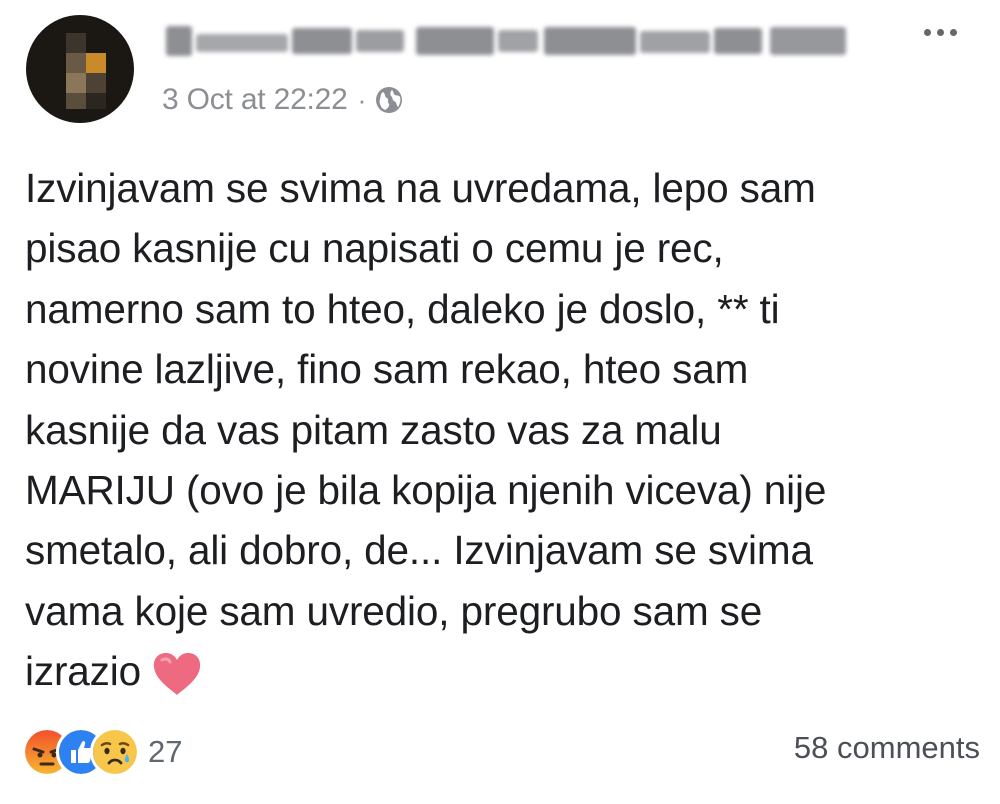  What do you see at coordinates (177, 674) in the screenshot?
I see `heart-emoji-icon` at bounding box center [177, 674].